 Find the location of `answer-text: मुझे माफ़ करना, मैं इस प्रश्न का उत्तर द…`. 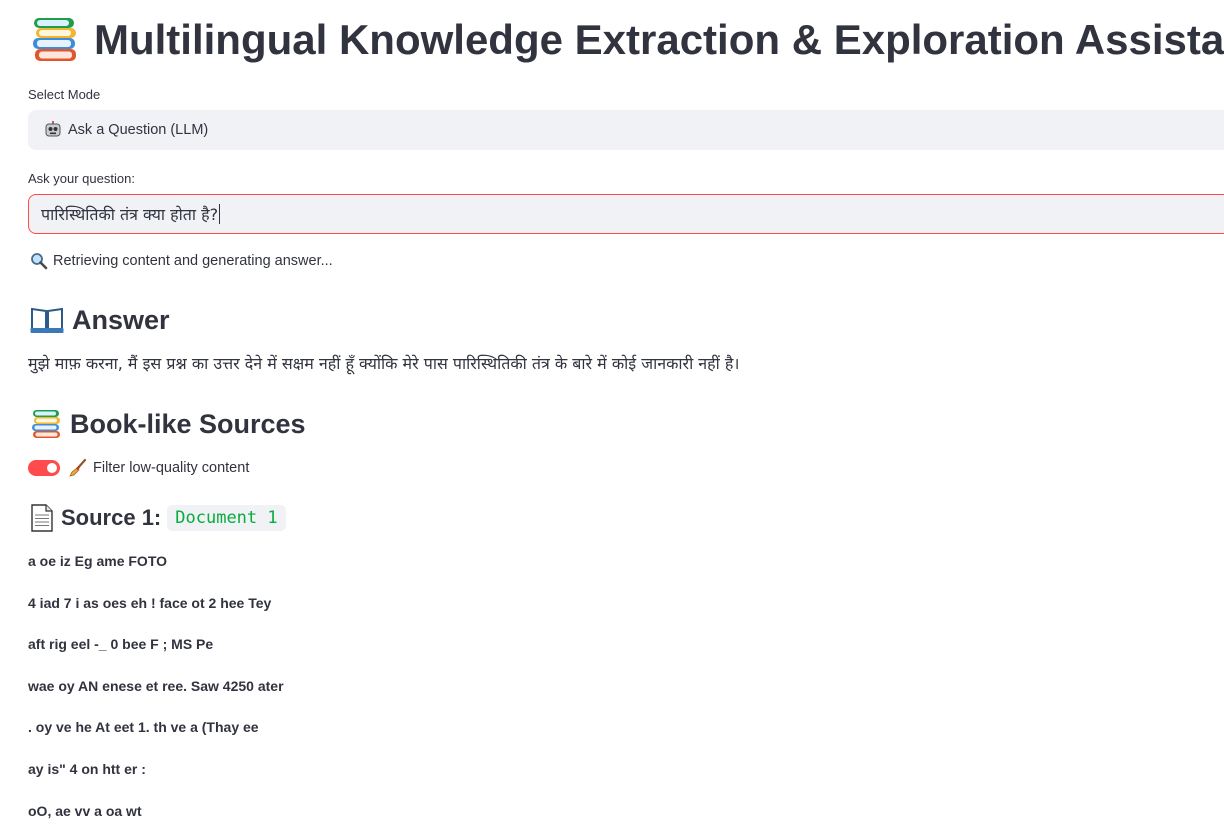

answer-text: मुझे माफ़ करना, मैं इस प्रश्न का उत्तर द… is located at coordinates (384, 363).